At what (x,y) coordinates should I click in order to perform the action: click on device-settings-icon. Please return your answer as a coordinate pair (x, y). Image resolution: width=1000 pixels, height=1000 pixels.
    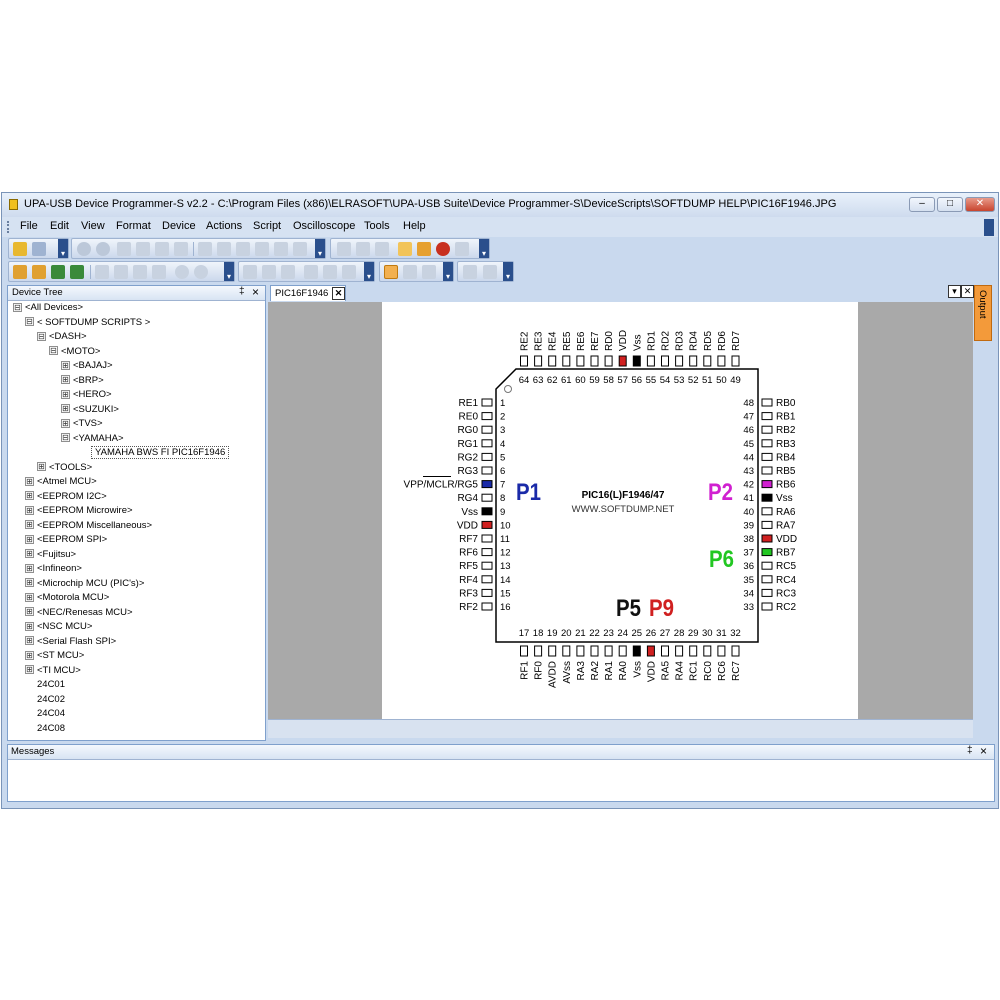
    Looking at the image, I should click on (344, 249).